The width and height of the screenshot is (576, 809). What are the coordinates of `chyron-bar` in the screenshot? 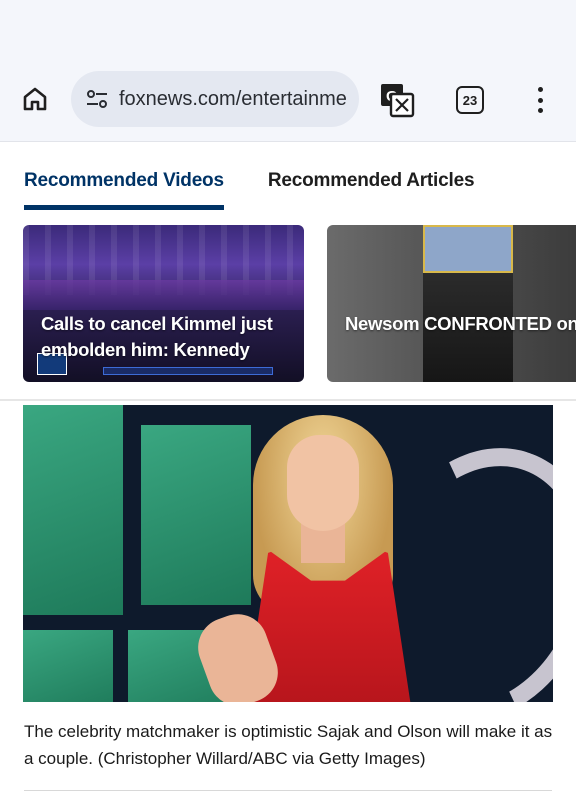 It's located at (188, 371).